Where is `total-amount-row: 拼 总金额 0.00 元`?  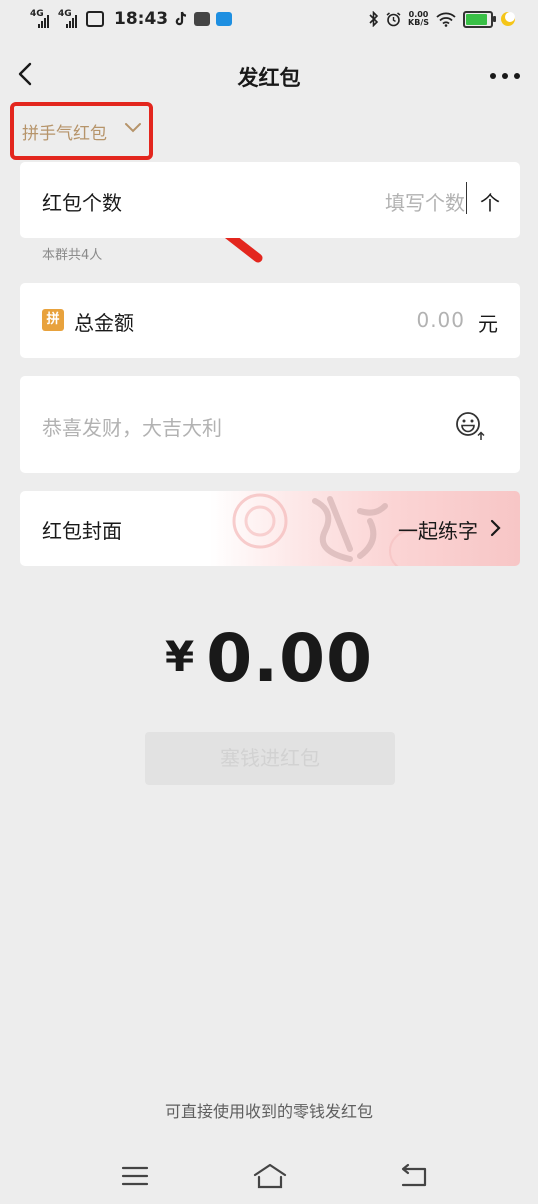 total-amount-row: 拼 总金额 0.00 元 is located at coordinates (270, 320).